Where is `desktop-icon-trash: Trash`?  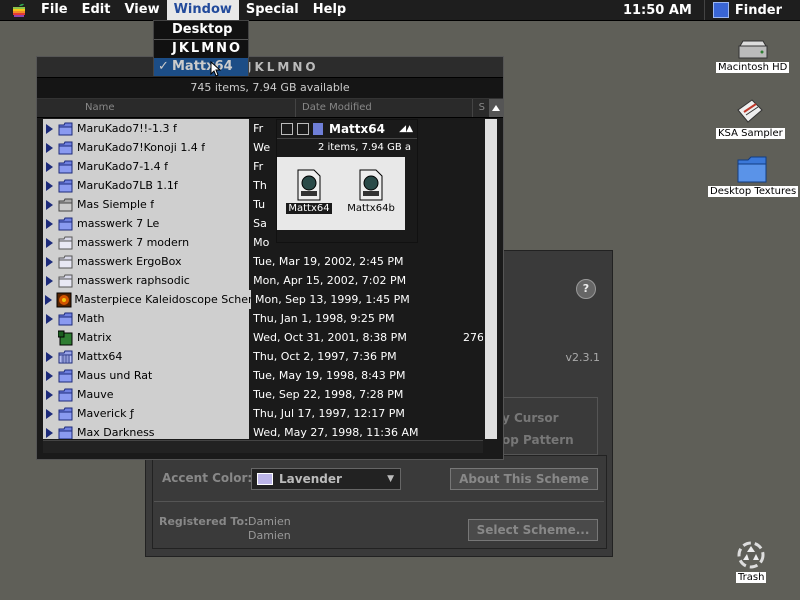 desktop-icon-trash: Trash is located at coordinates (751, 561).